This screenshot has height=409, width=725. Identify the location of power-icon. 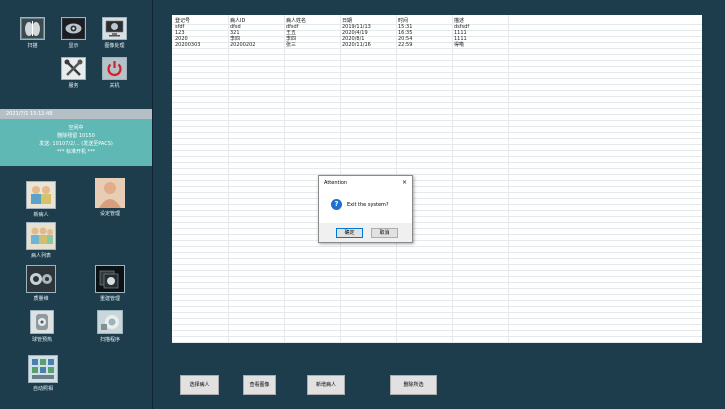
(114, 68).